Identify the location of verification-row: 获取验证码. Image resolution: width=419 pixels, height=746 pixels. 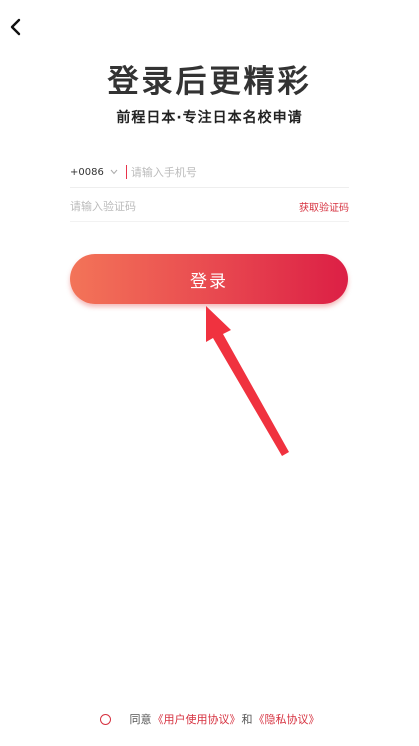
(209, 206).